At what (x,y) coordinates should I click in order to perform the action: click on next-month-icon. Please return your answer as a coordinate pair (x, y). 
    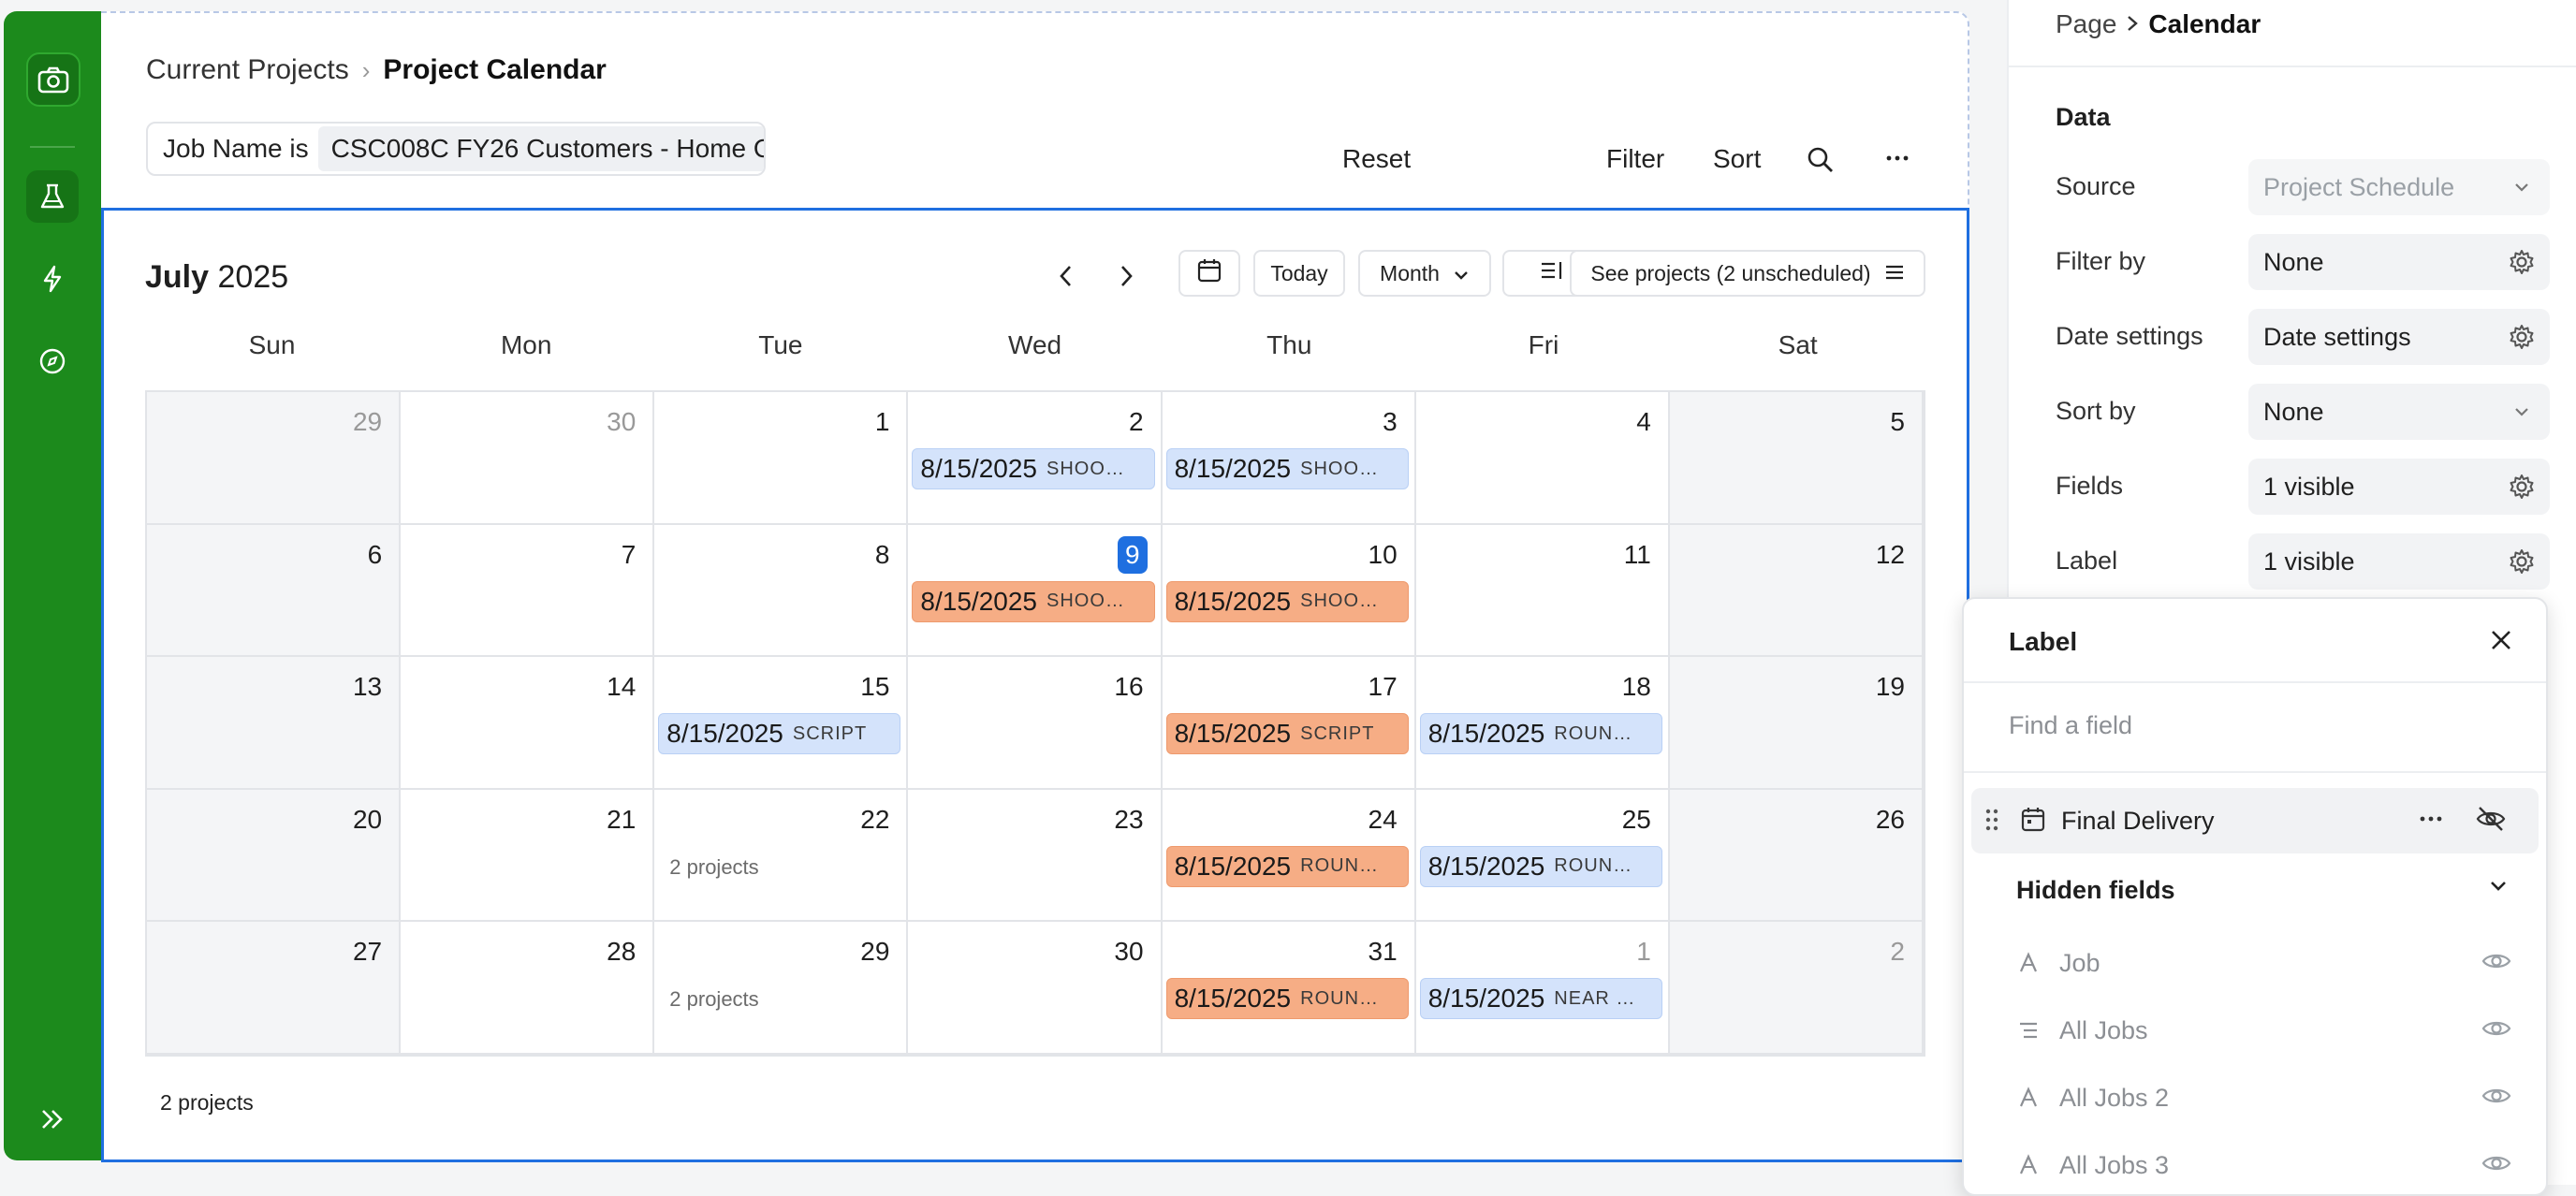
    Looking at the image, I should click on (1126, 276).